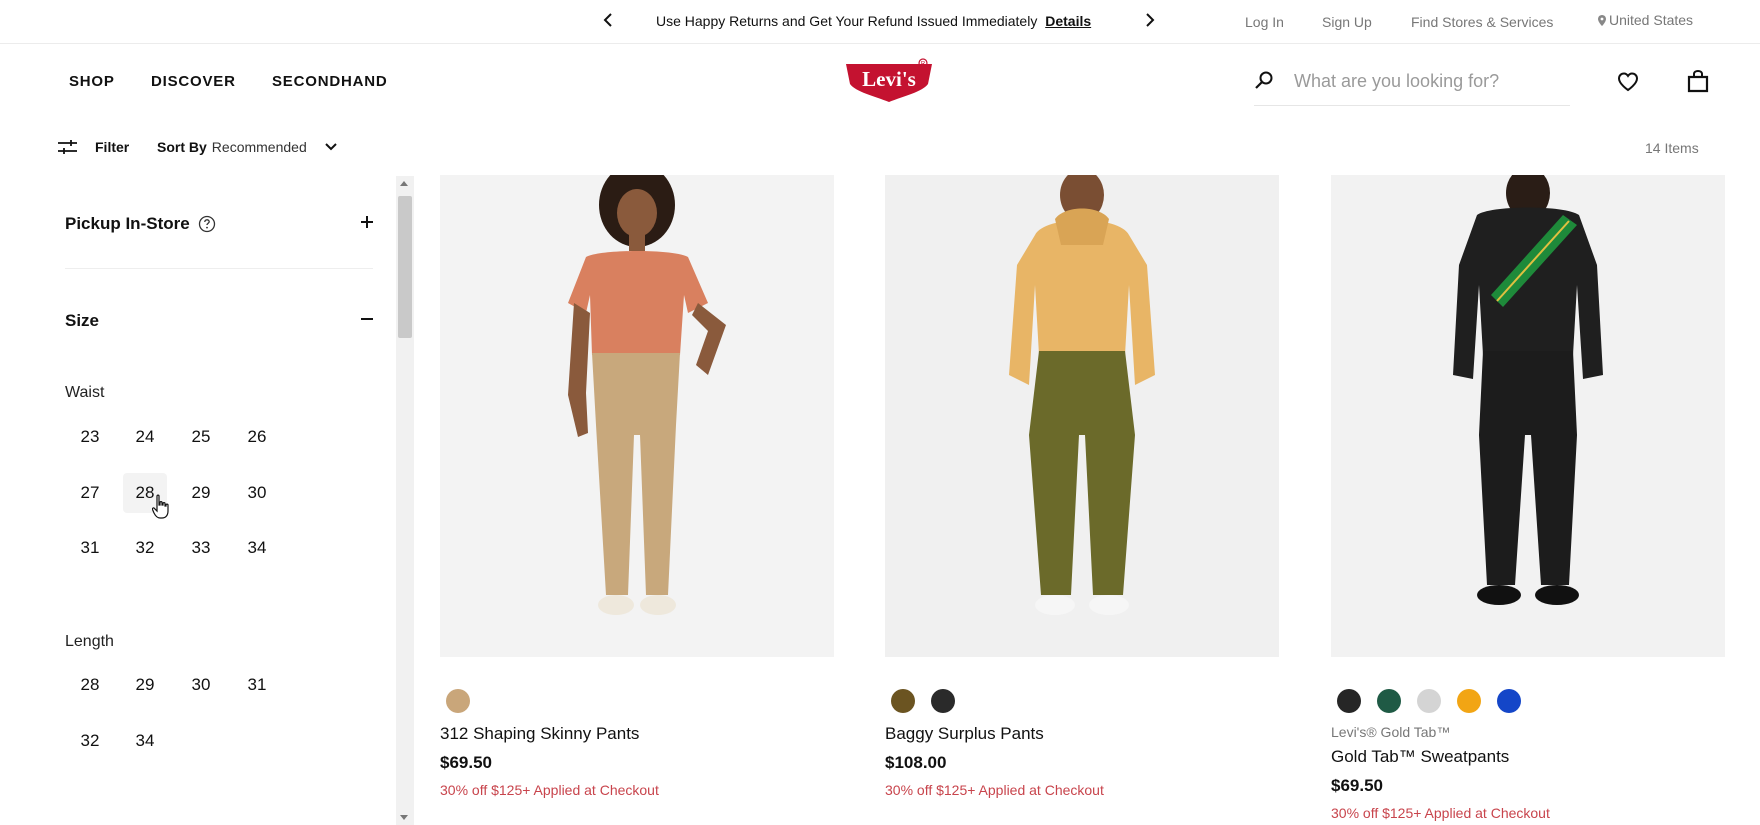  I want to click on login-link: Log In, so click(1264, 22).